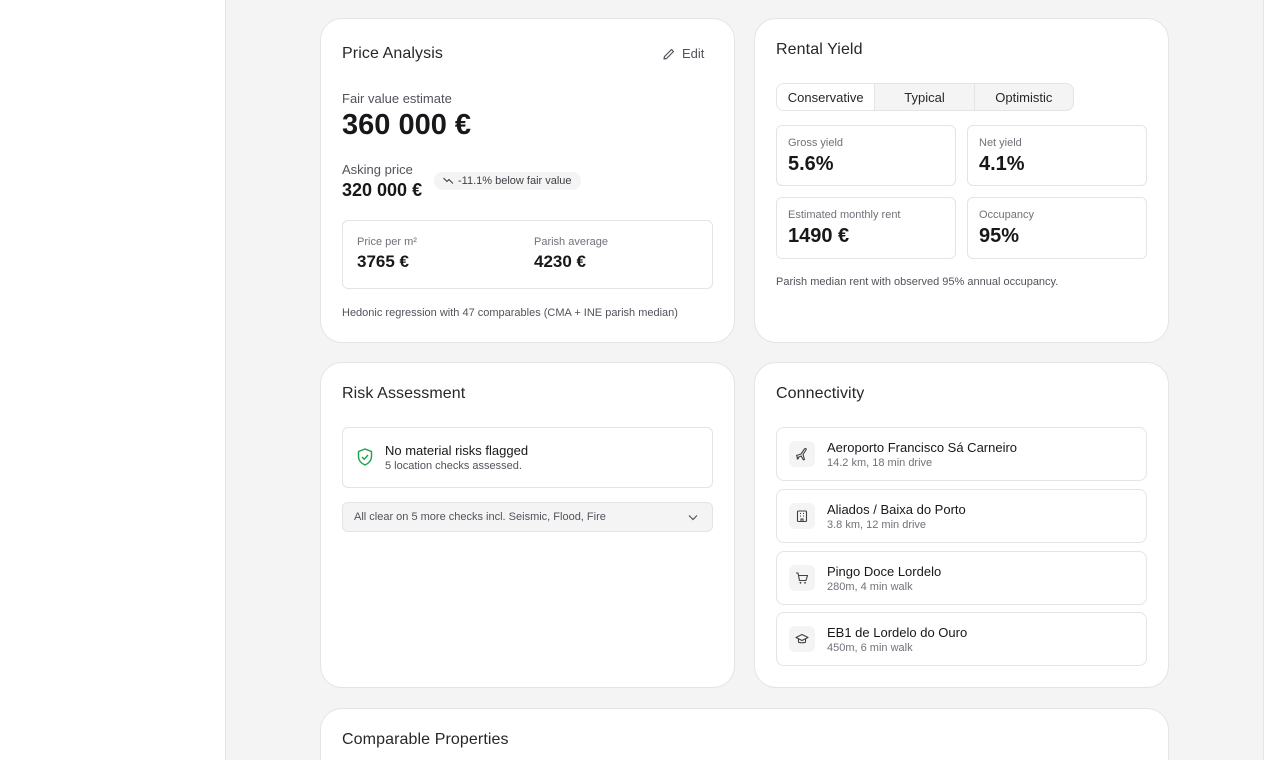 The image size is (1270, 760). What do you see at coordinates (425, 739) in the screenshot?
I see `comparable-properties-title: Comparable Properties` at bounding box center [425, 739].